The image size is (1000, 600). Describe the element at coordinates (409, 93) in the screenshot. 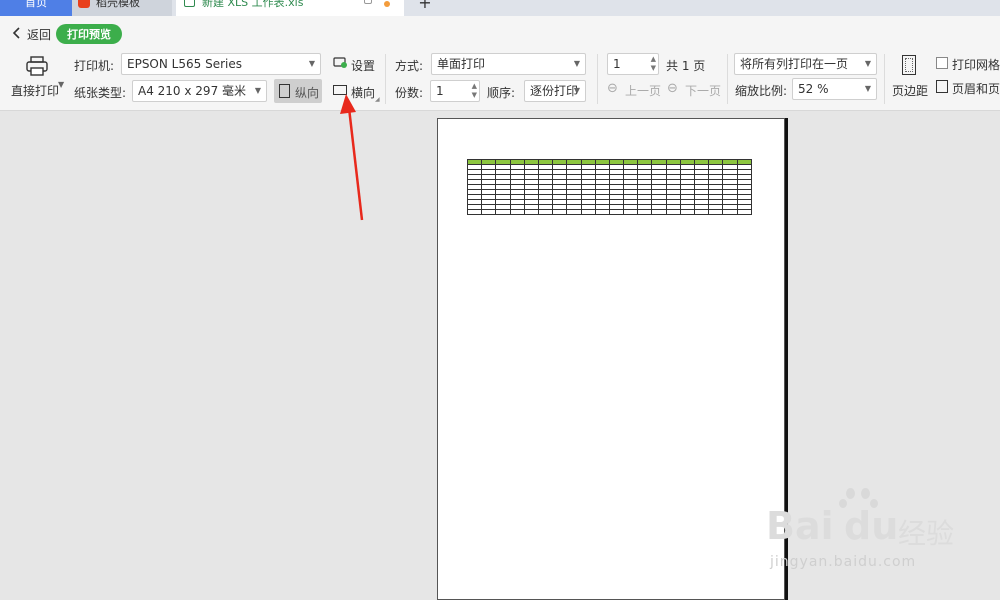

I see `copies-label: 份数:` at that location.